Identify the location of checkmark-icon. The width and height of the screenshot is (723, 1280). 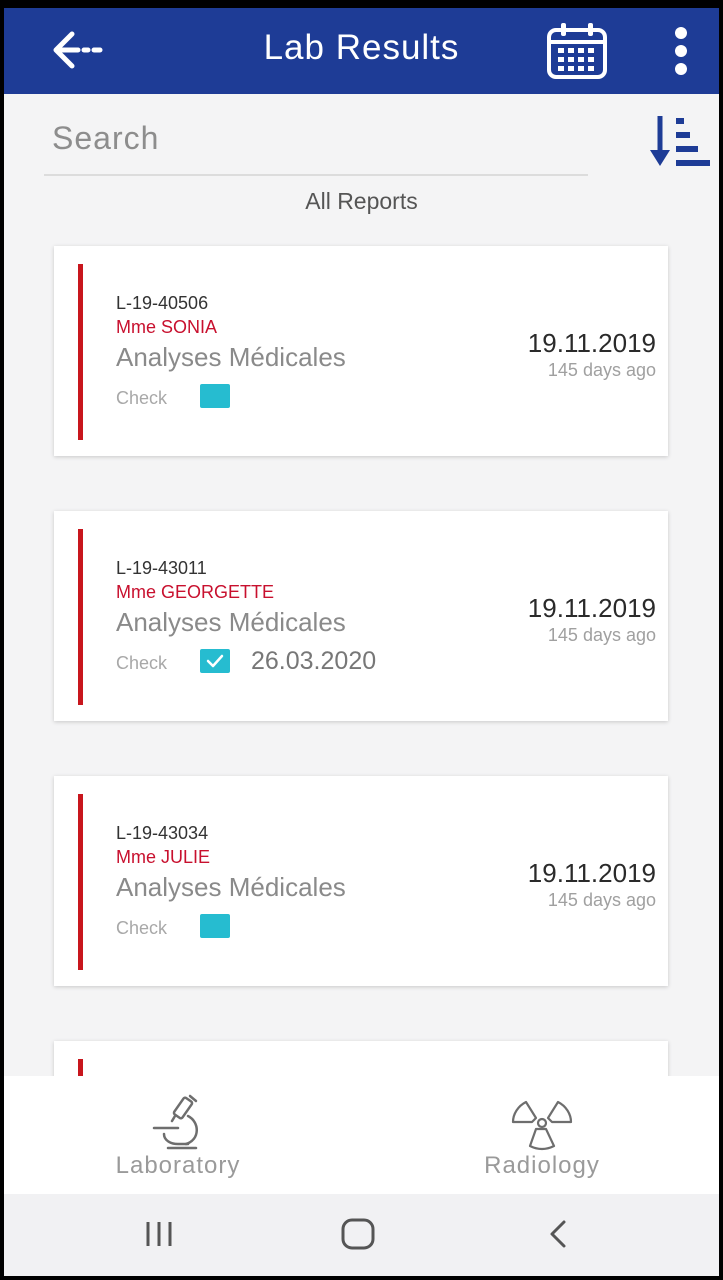
(215, 661).